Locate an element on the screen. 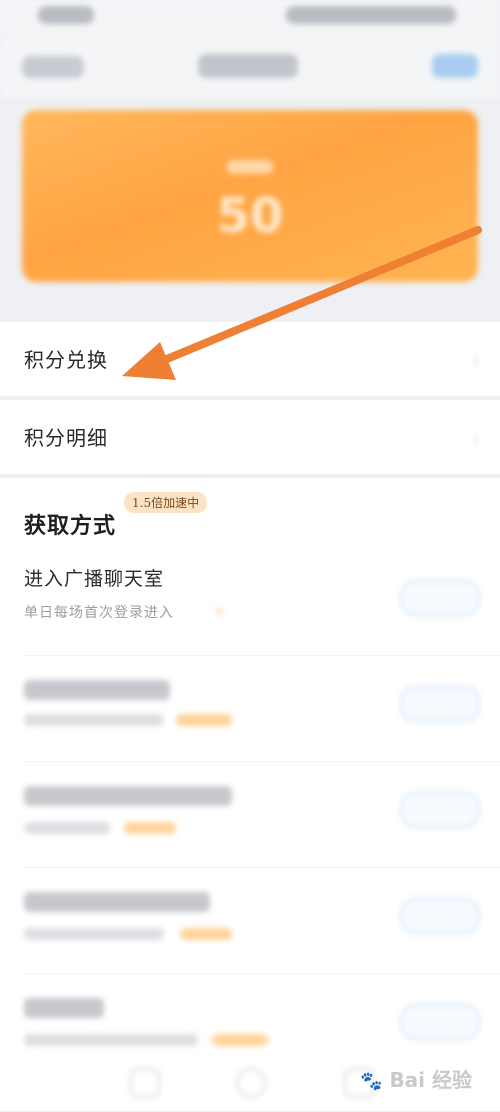 This screenshot has height=1112, width=500. arrow-shaft is located at coordinates (314, 298).